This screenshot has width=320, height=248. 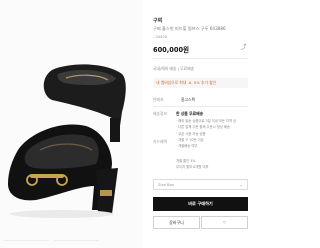 What do you see at coordinates (190, 113) in the screenshot?
I see `shipping-title: 한 상품 무료배송` at bounding box center [190, 113].